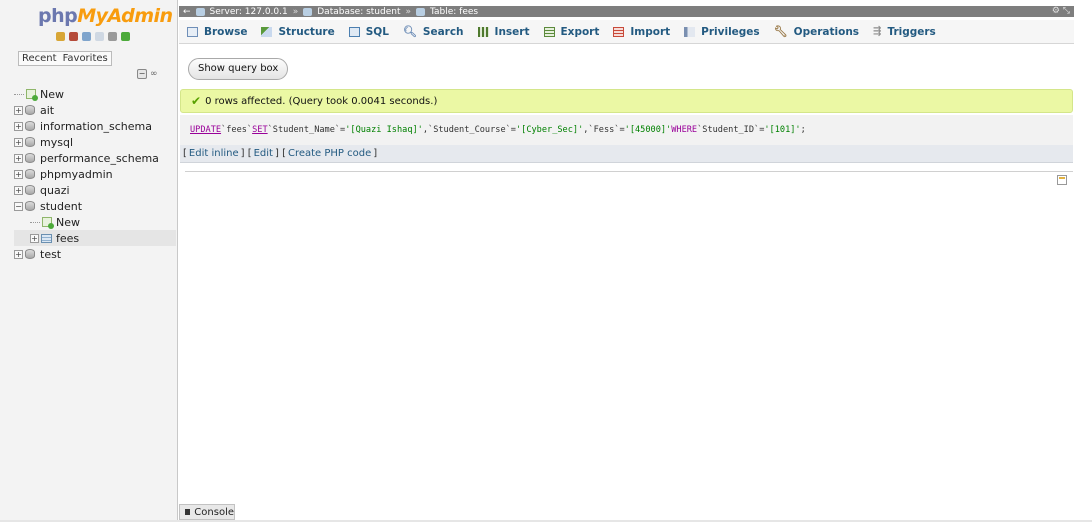 The width and height of the screenshot is (1092, 532). I want to click on tab-privileges: Privileges, so click(722, 32).